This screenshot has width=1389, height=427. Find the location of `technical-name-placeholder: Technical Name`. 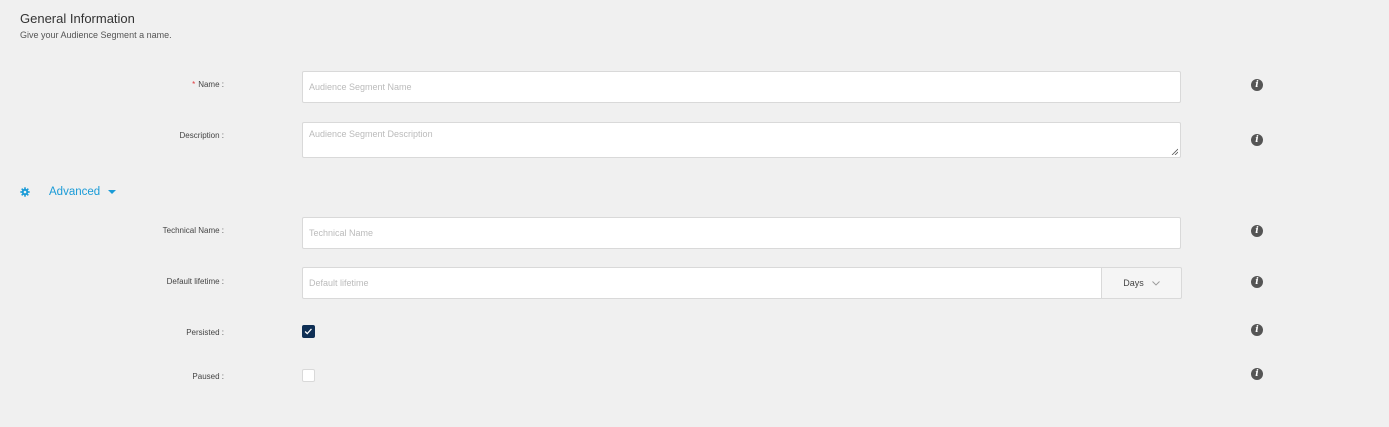

technical-name-placeholder: Technical Name is located at coordinates (341, 233).